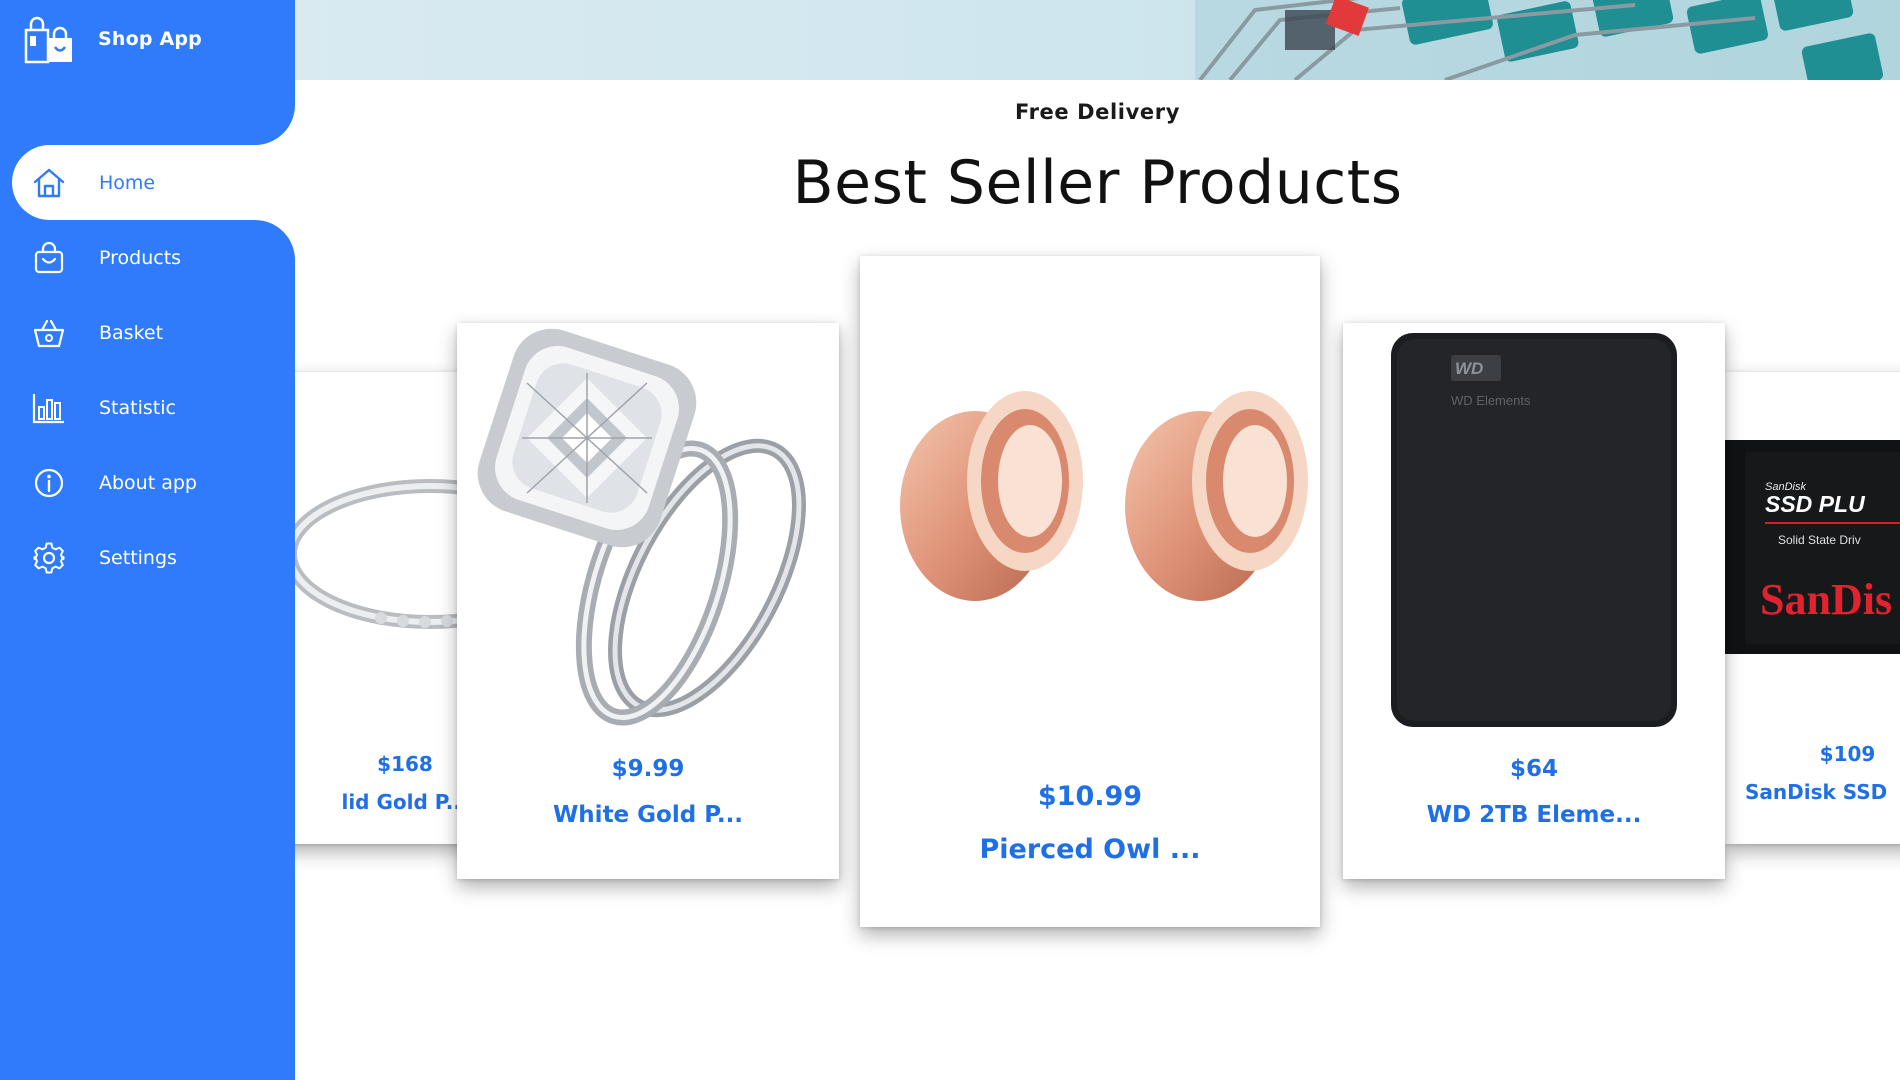 The height and width of the screenshot is (1080, 1900). Describe the element at coordinates (49, 557) in the screenshot. I see `gear-icon` at that location.